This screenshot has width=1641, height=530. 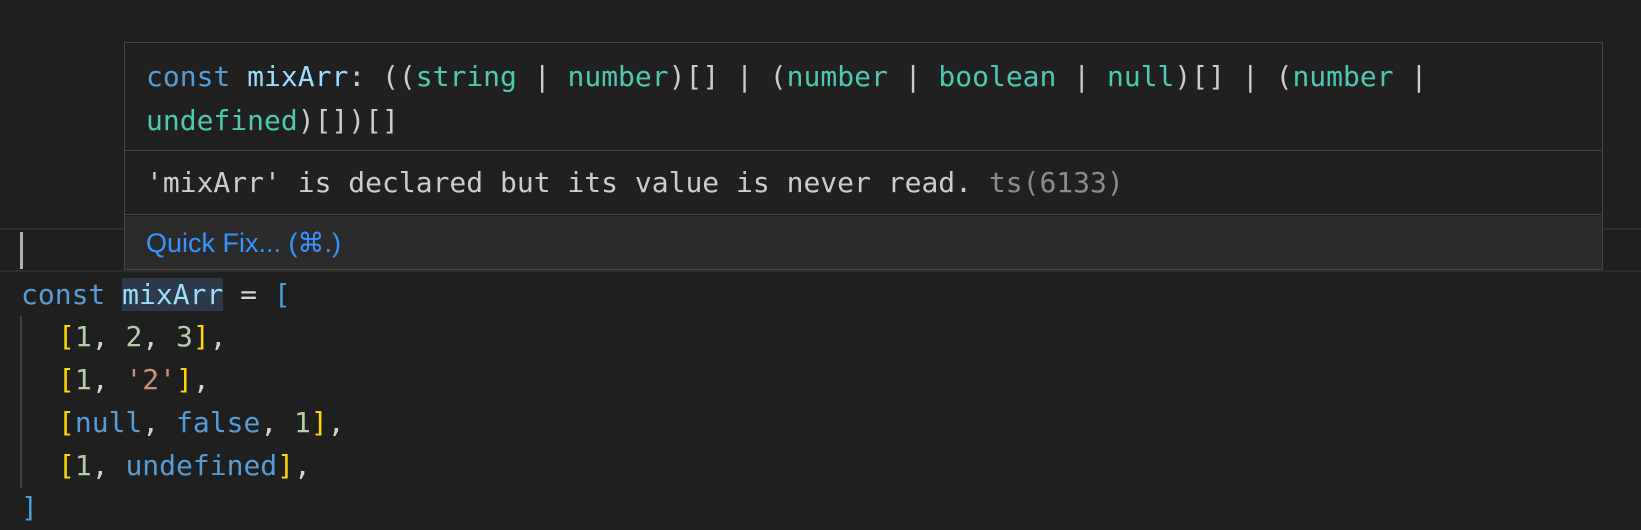 I want to click on quick-fix-link: Quick Fix... (⌘.), so click(x=243, y=243).